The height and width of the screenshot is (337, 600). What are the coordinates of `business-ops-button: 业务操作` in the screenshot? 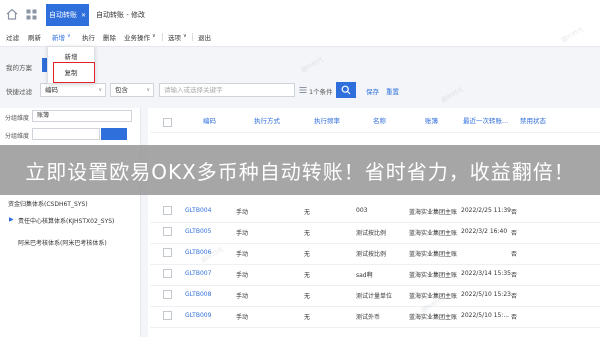 It's located at (137, 37).